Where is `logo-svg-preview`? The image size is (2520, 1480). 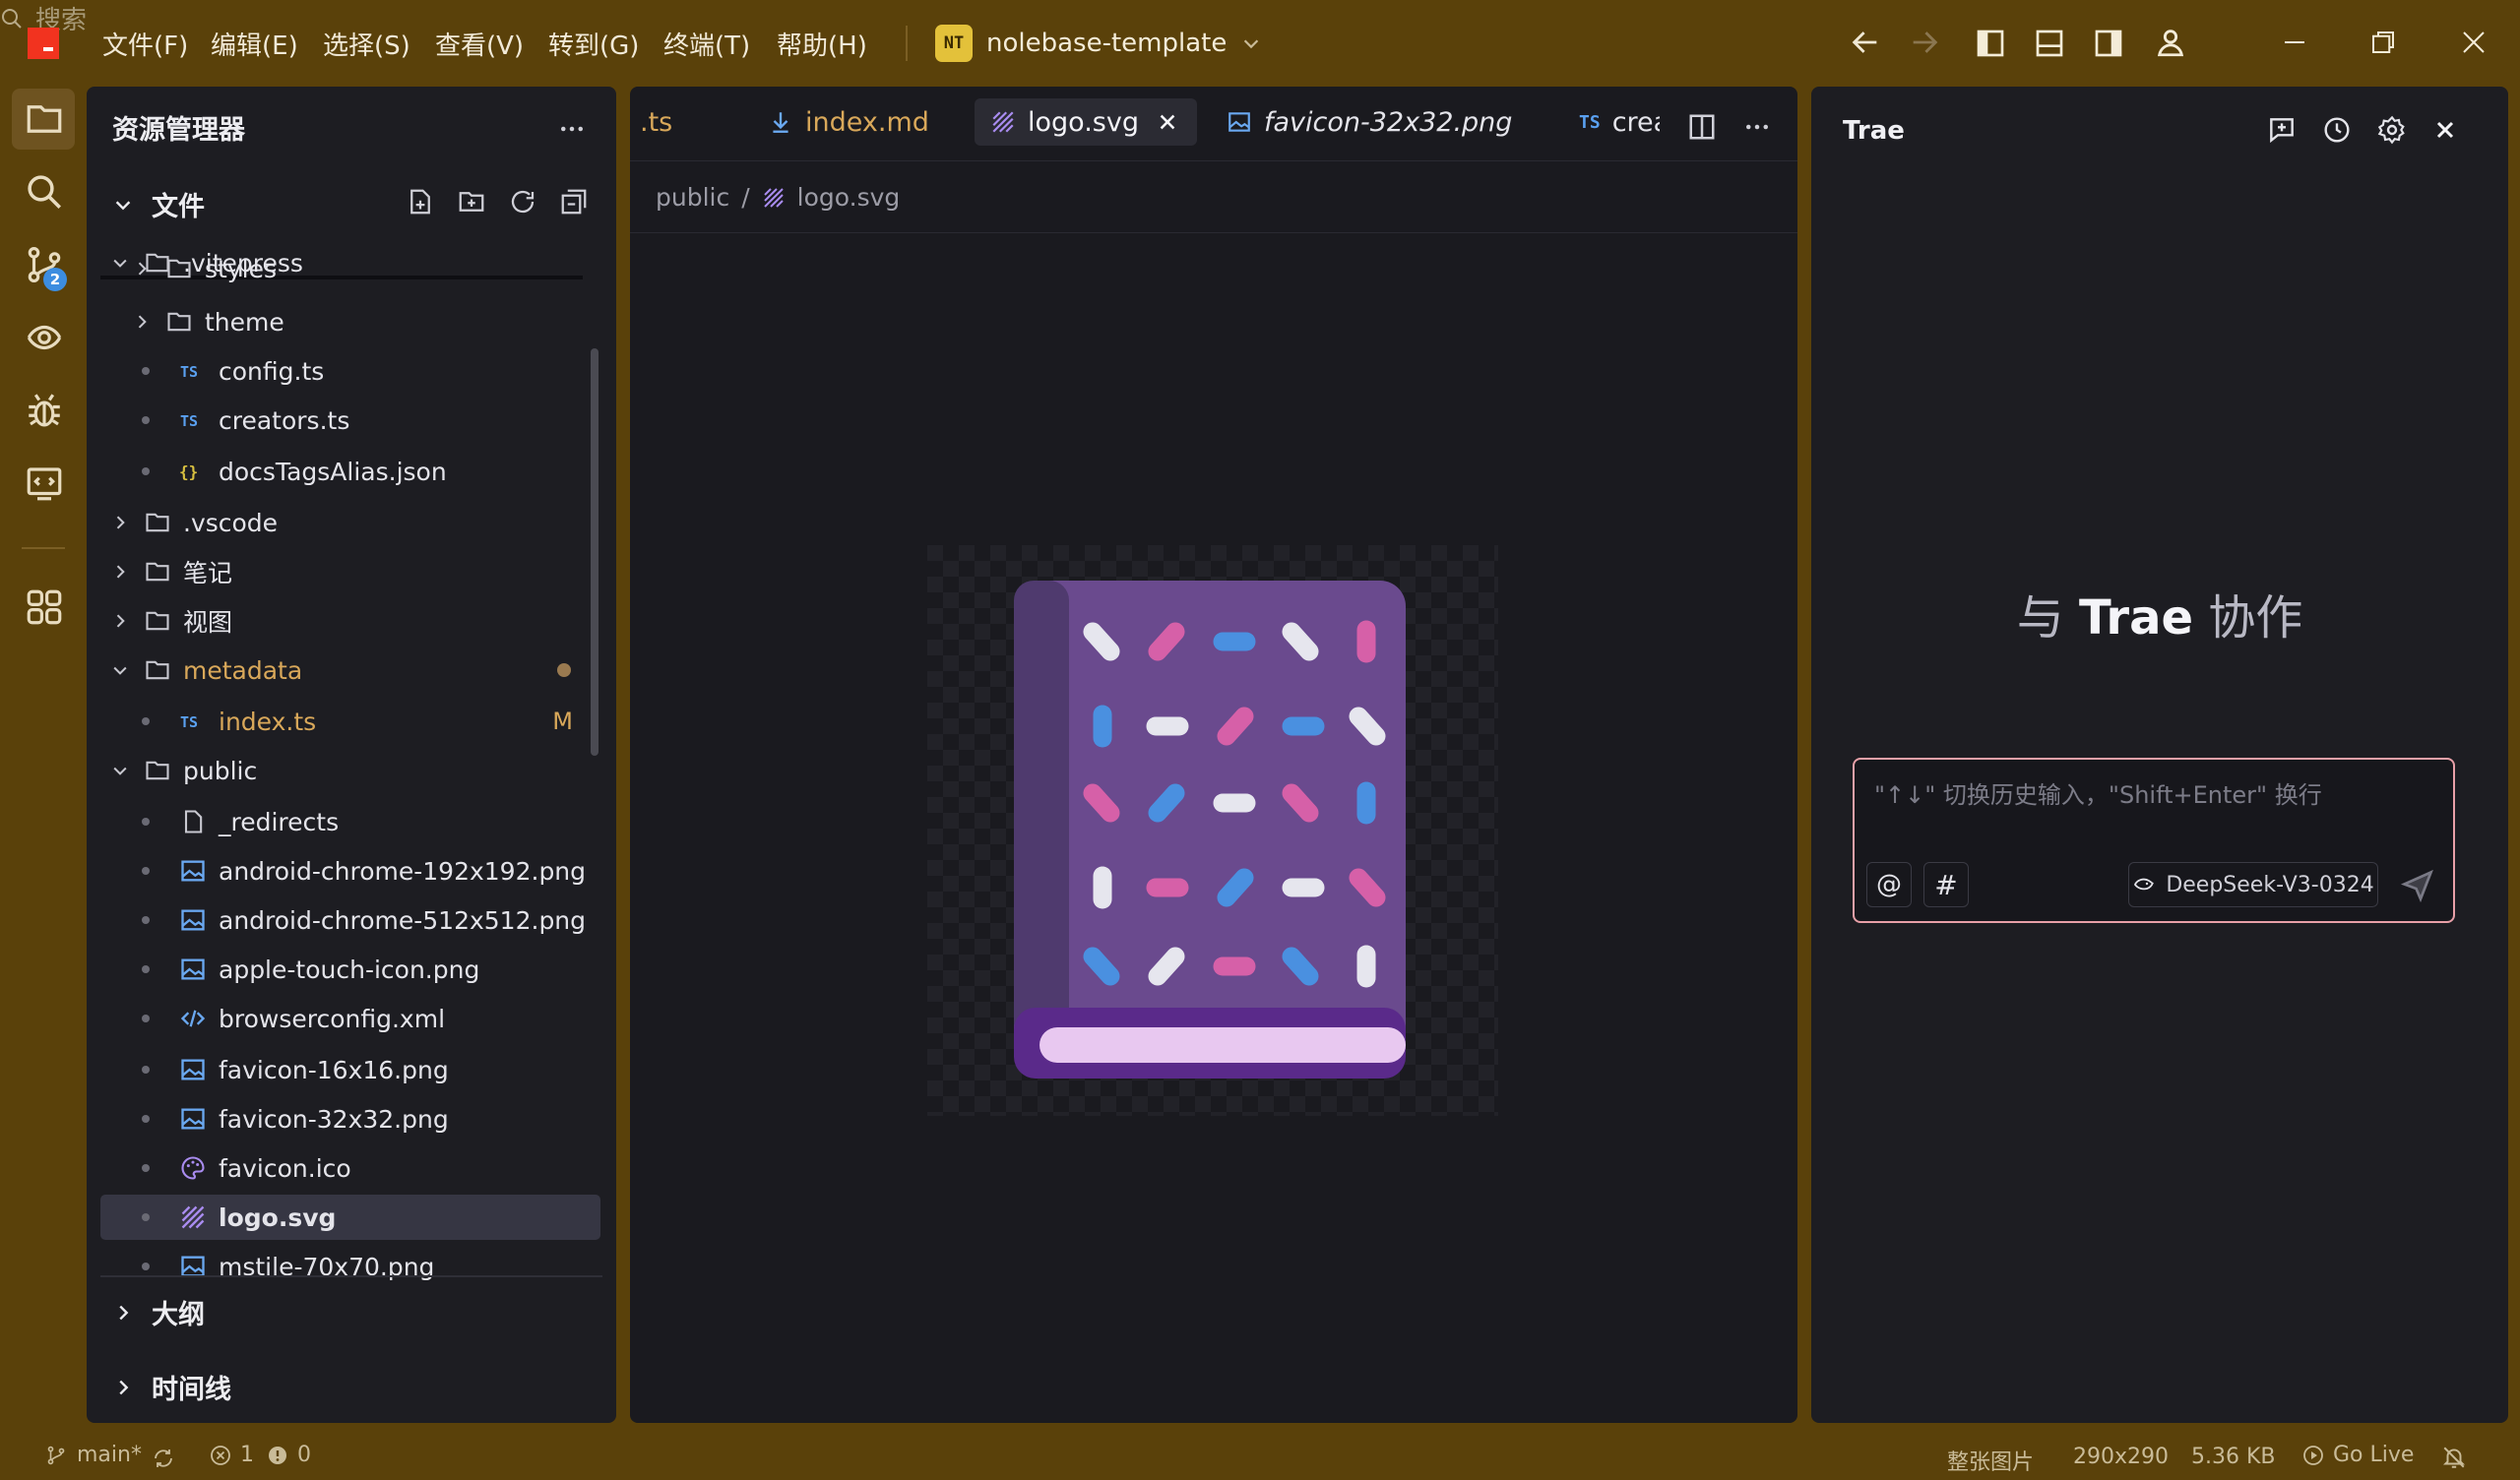
logo-svg-preview is located at coordinates (1212, 830).